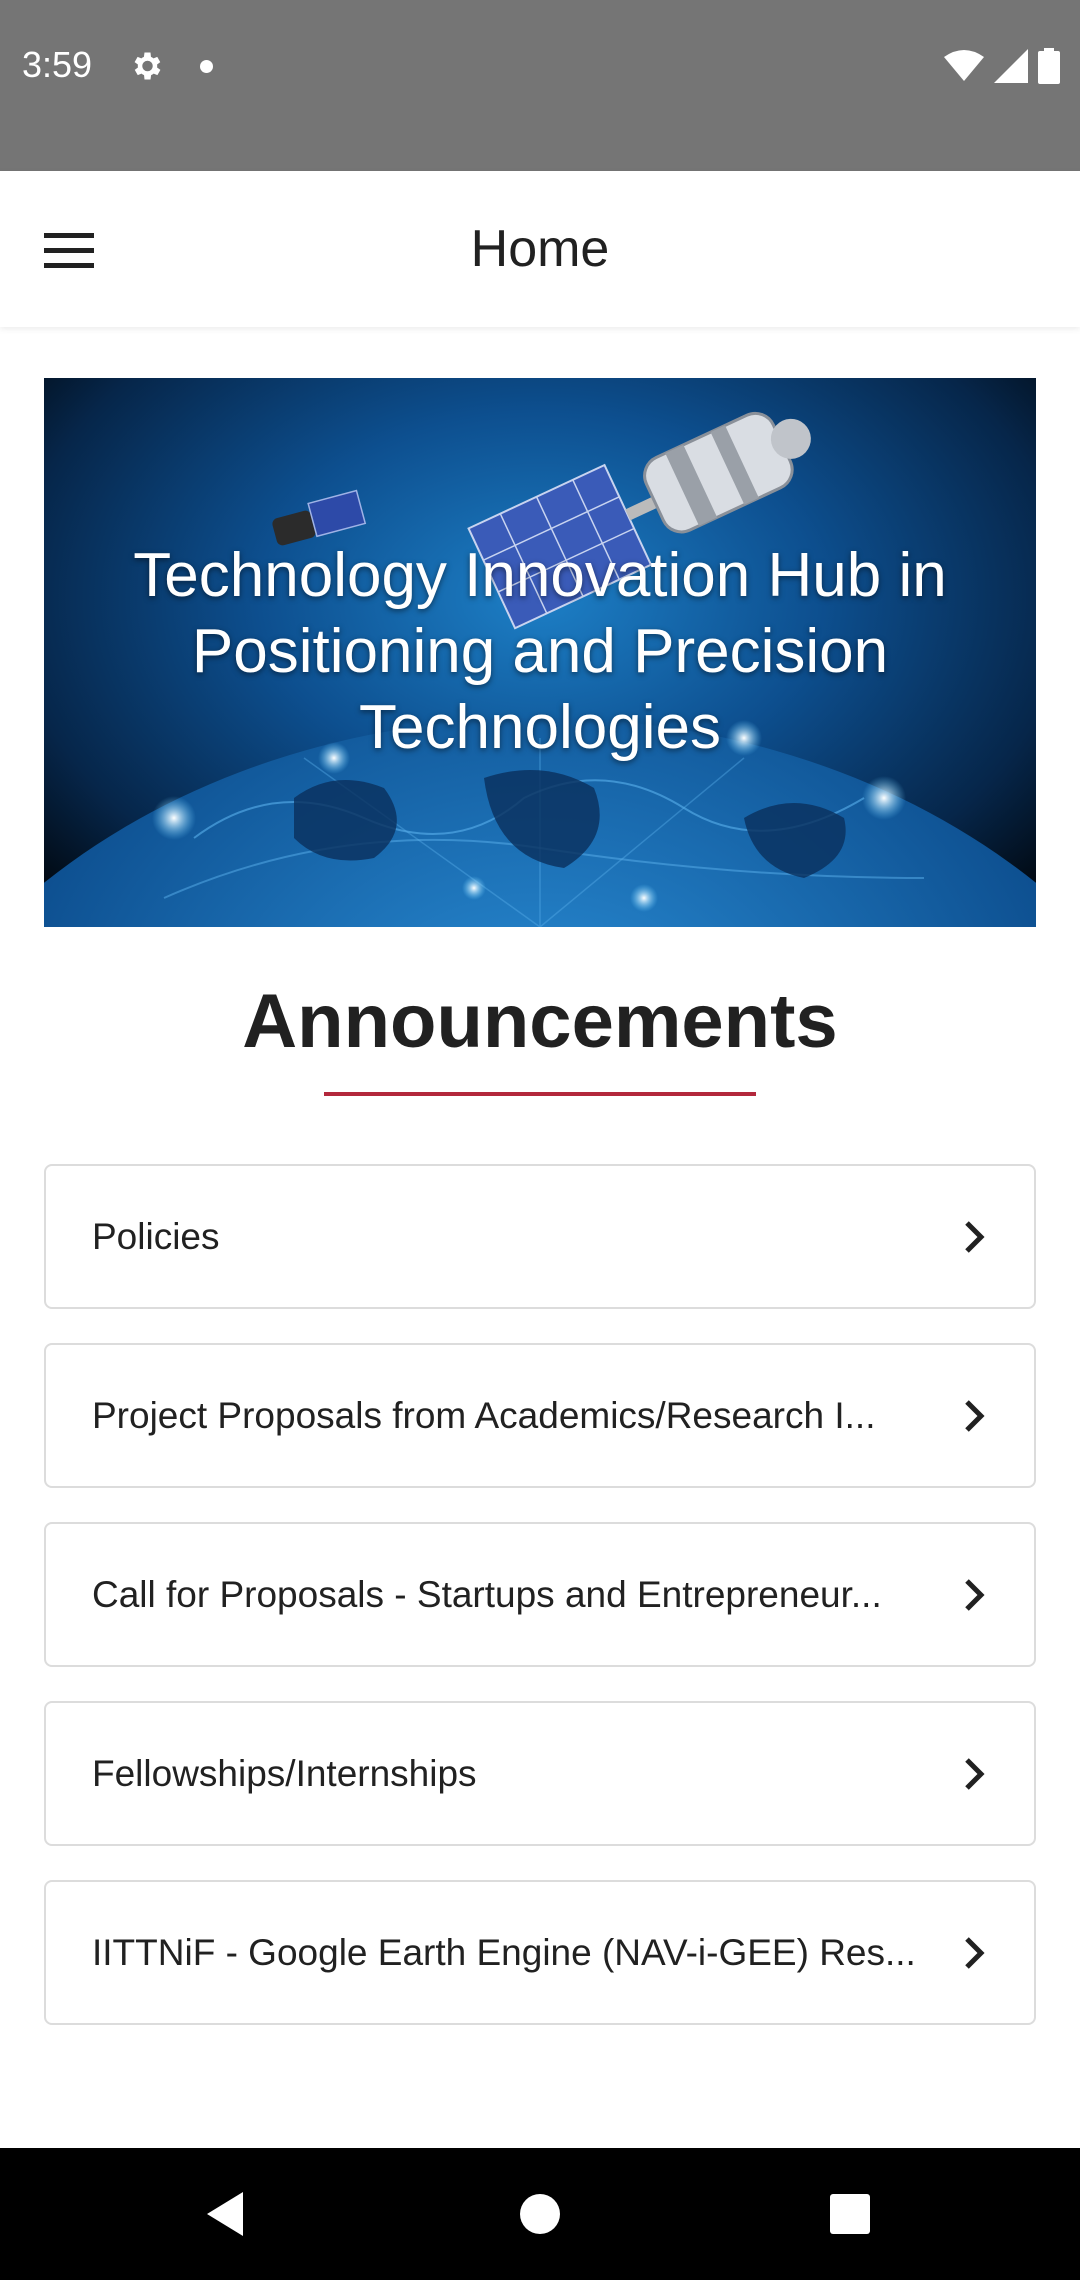 The height and width of the screenshot is (2280, 1080). I want to click on status-time: 3:59, so click(57, 64).